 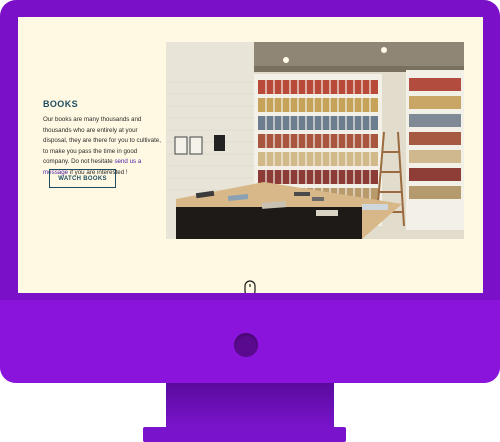 What do you see at coordinates (250, 286) in the screenshot?
I see `mouse-scroll-icon` at bounding box center [250, 286].